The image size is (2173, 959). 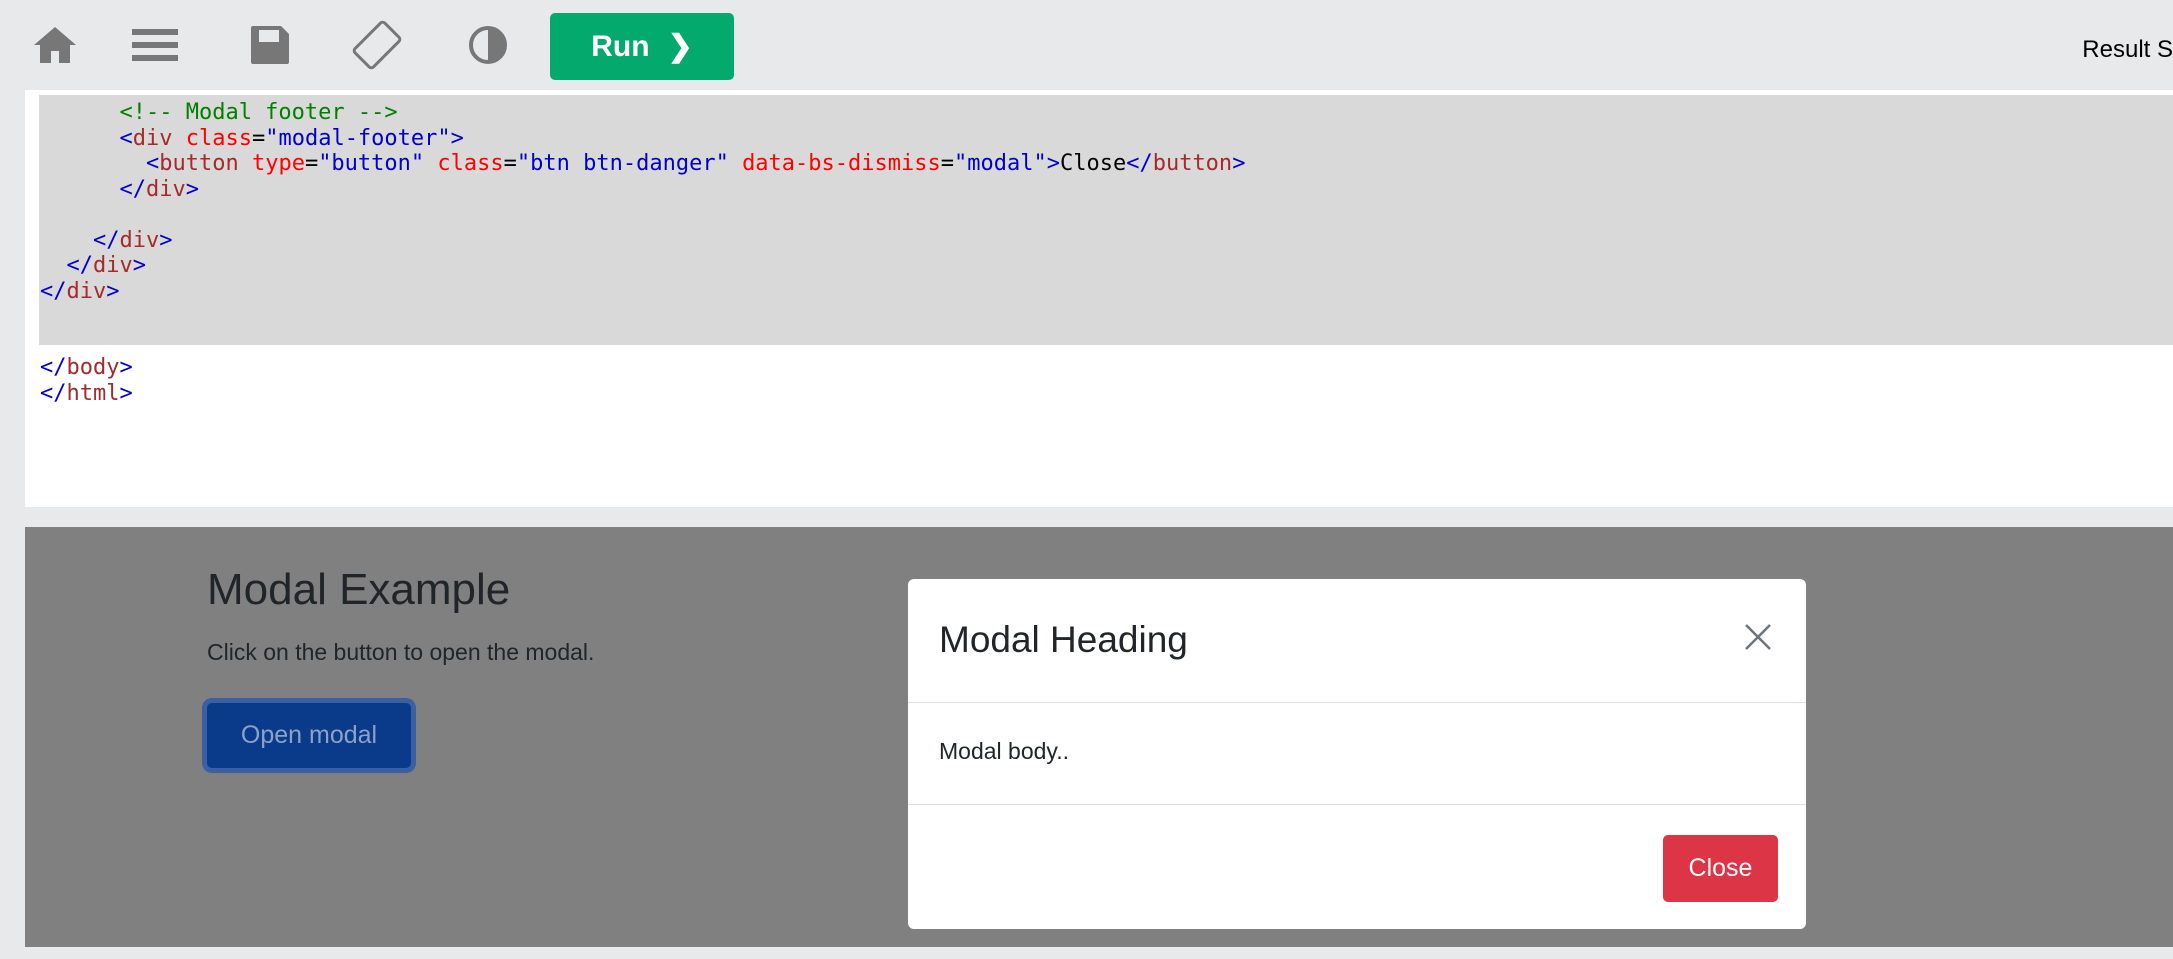 What do you see at coordinates (1357, 641) in the screenshot?
I see `modal-header: Modal Heading` at bounding box center [1357, 641].